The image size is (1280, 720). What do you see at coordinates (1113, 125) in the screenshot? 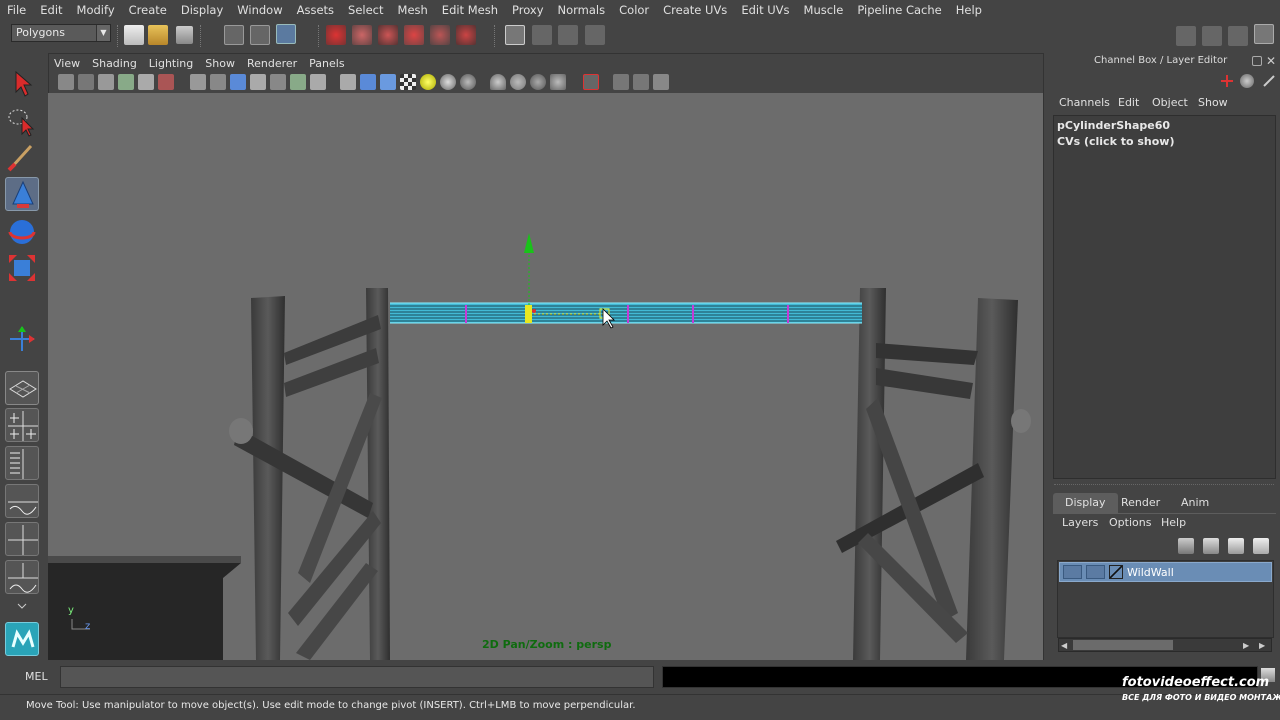
I see `object-name: pCylinderShape60` at bounding box center [1113, 125].